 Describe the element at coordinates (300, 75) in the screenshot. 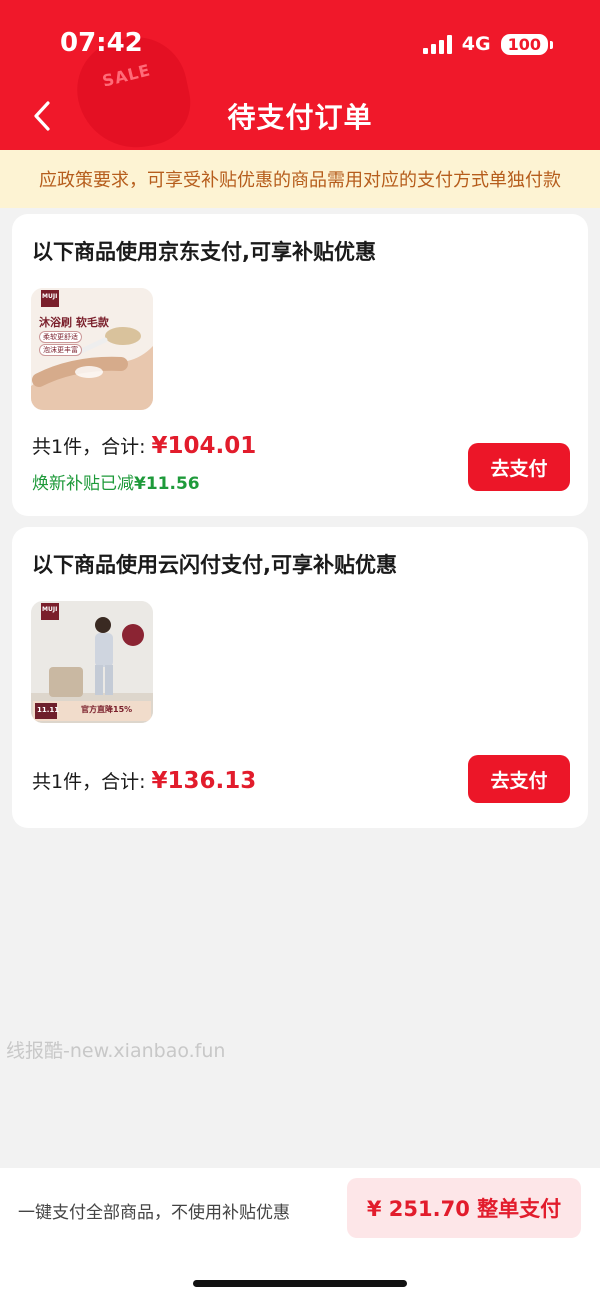

I see `header: SALE 07:42 4G 100 待支付订单` at that location.